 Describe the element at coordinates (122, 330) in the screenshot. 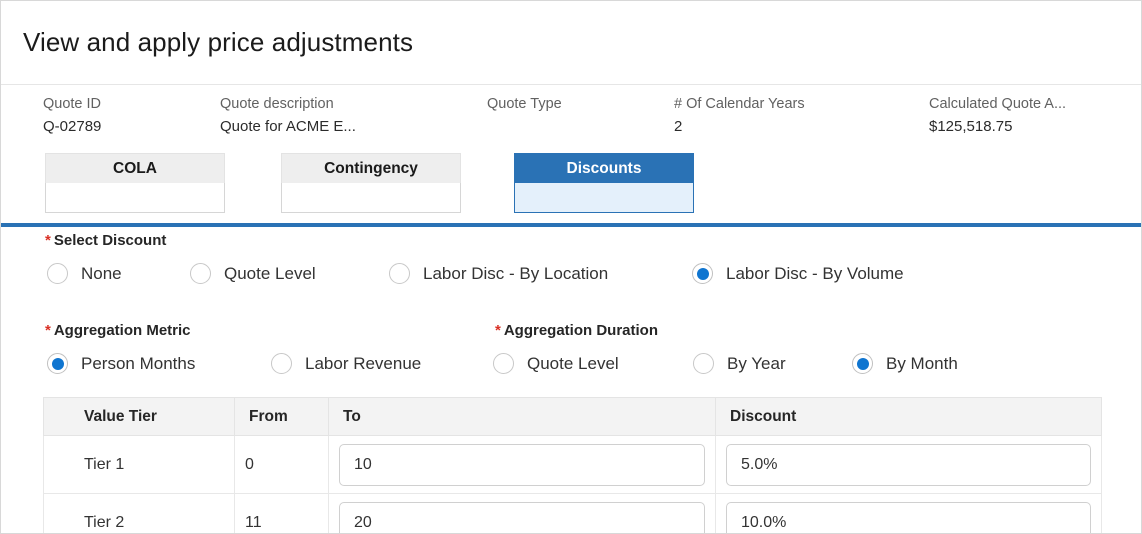

I see `aggregation-metric-label-text: Aggregation Metric` at that location.